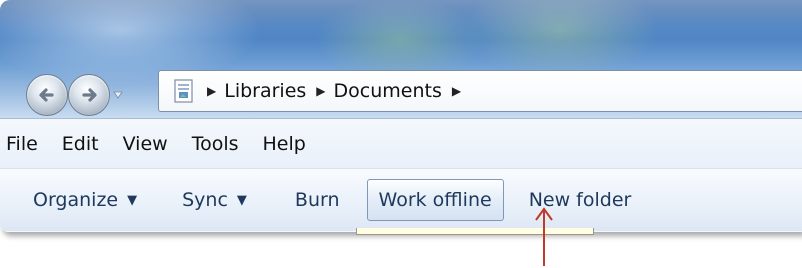  What do you see at coordinates (265, 91) in the screenshot?
I see `breadcrumb-libraries: Libraries` at bounding box center [265, 91].